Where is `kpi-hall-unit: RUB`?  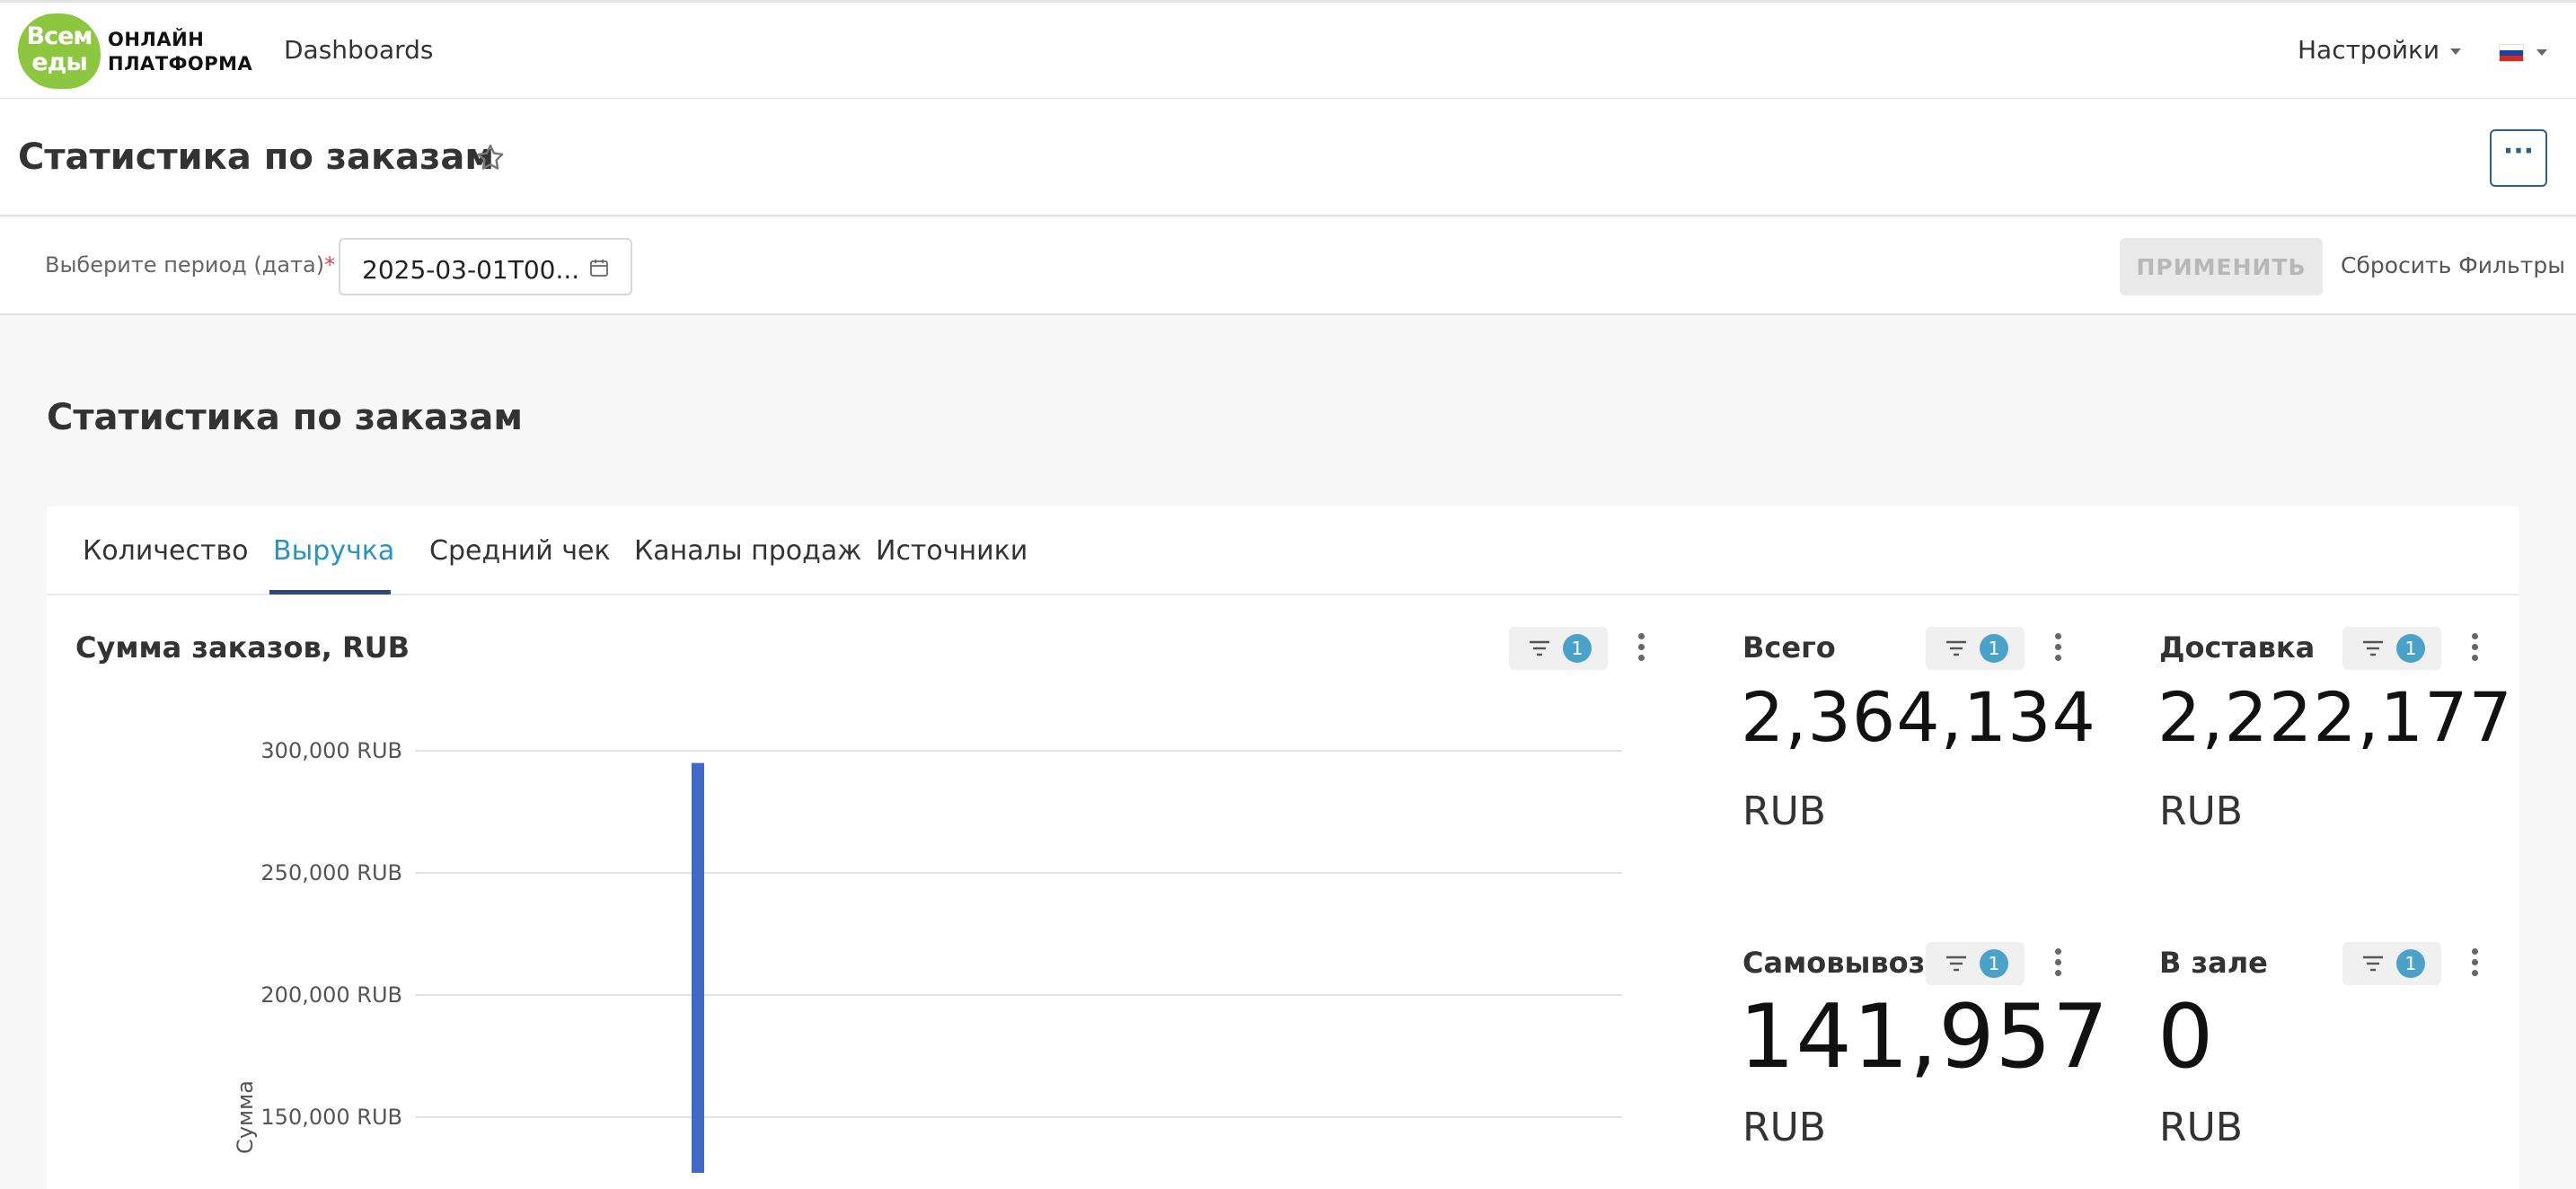 kpi-hall-unit: RUB is located at coordinates (2201, 1127).